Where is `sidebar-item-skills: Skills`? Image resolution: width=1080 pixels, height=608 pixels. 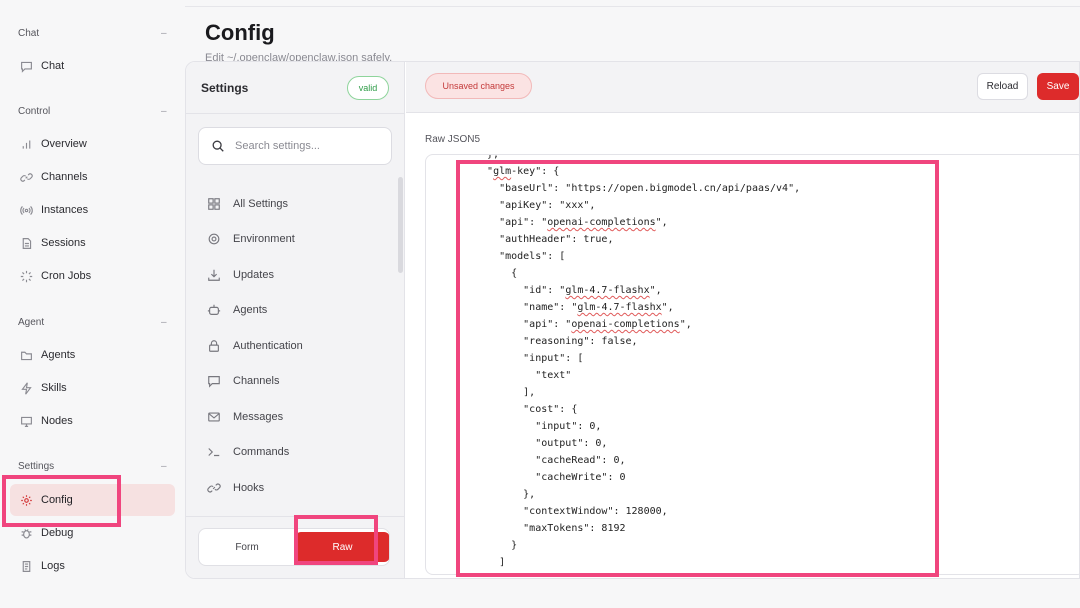 sidebar-item-skills: Skills is located at coordinates (92, 388).